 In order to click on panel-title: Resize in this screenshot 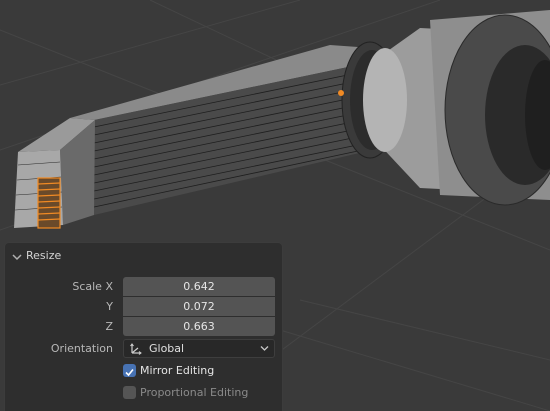, I will do `click(44, 255)`.